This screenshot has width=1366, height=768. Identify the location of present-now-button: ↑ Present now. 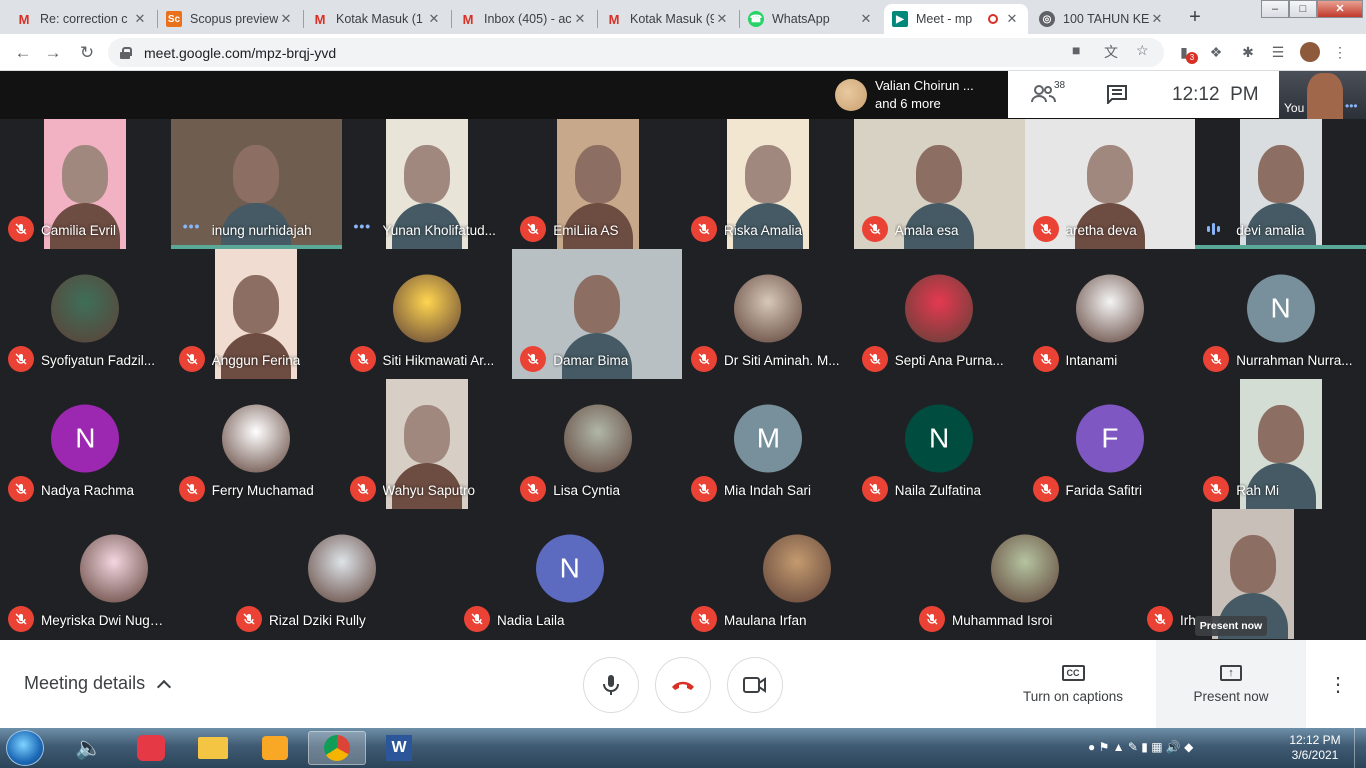
(1231, 684).